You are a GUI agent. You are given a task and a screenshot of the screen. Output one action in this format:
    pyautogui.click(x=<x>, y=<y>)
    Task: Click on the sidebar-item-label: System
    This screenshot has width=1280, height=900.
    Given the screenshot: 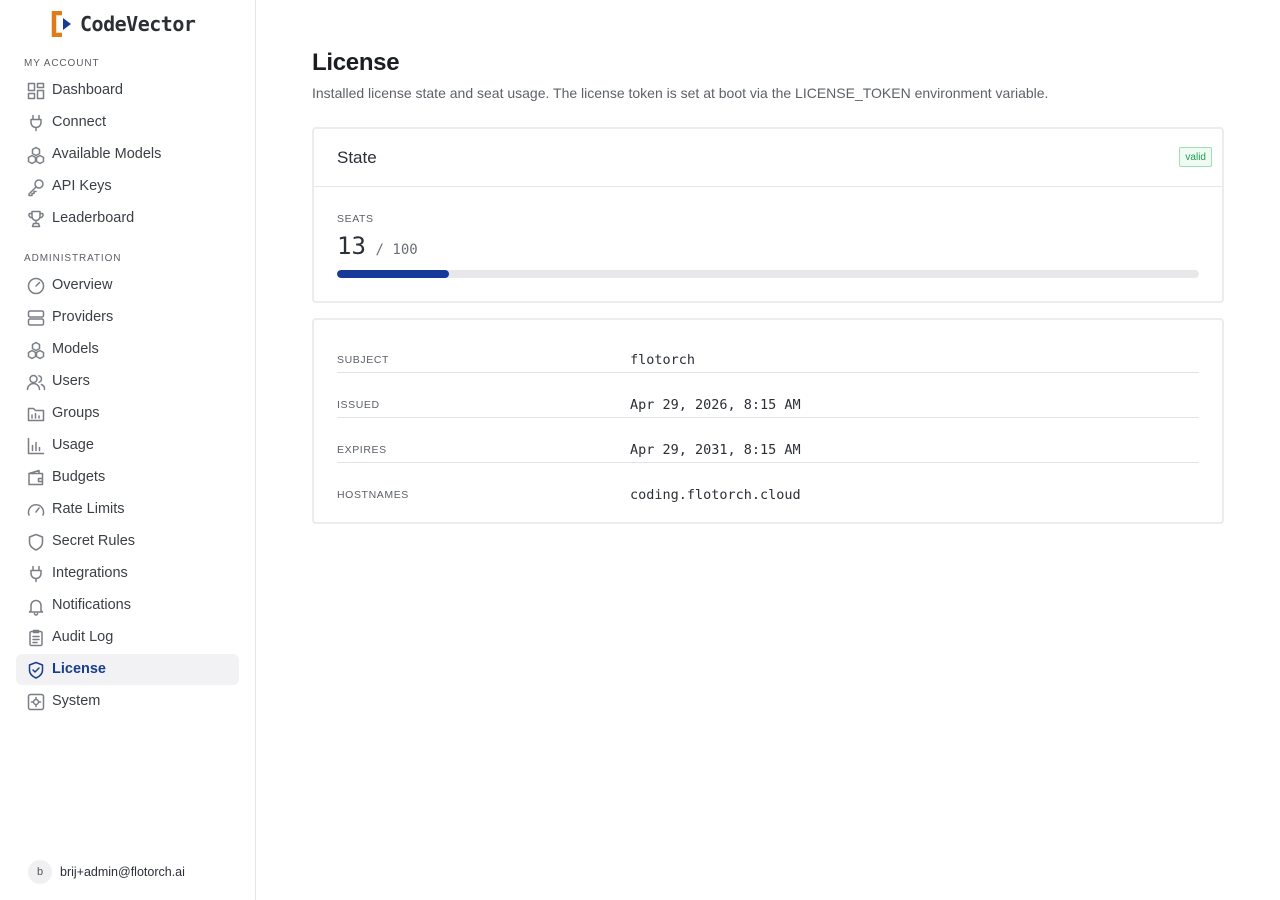 What is the action you would take?
    pyautogui.click(x=76, y=701)
    